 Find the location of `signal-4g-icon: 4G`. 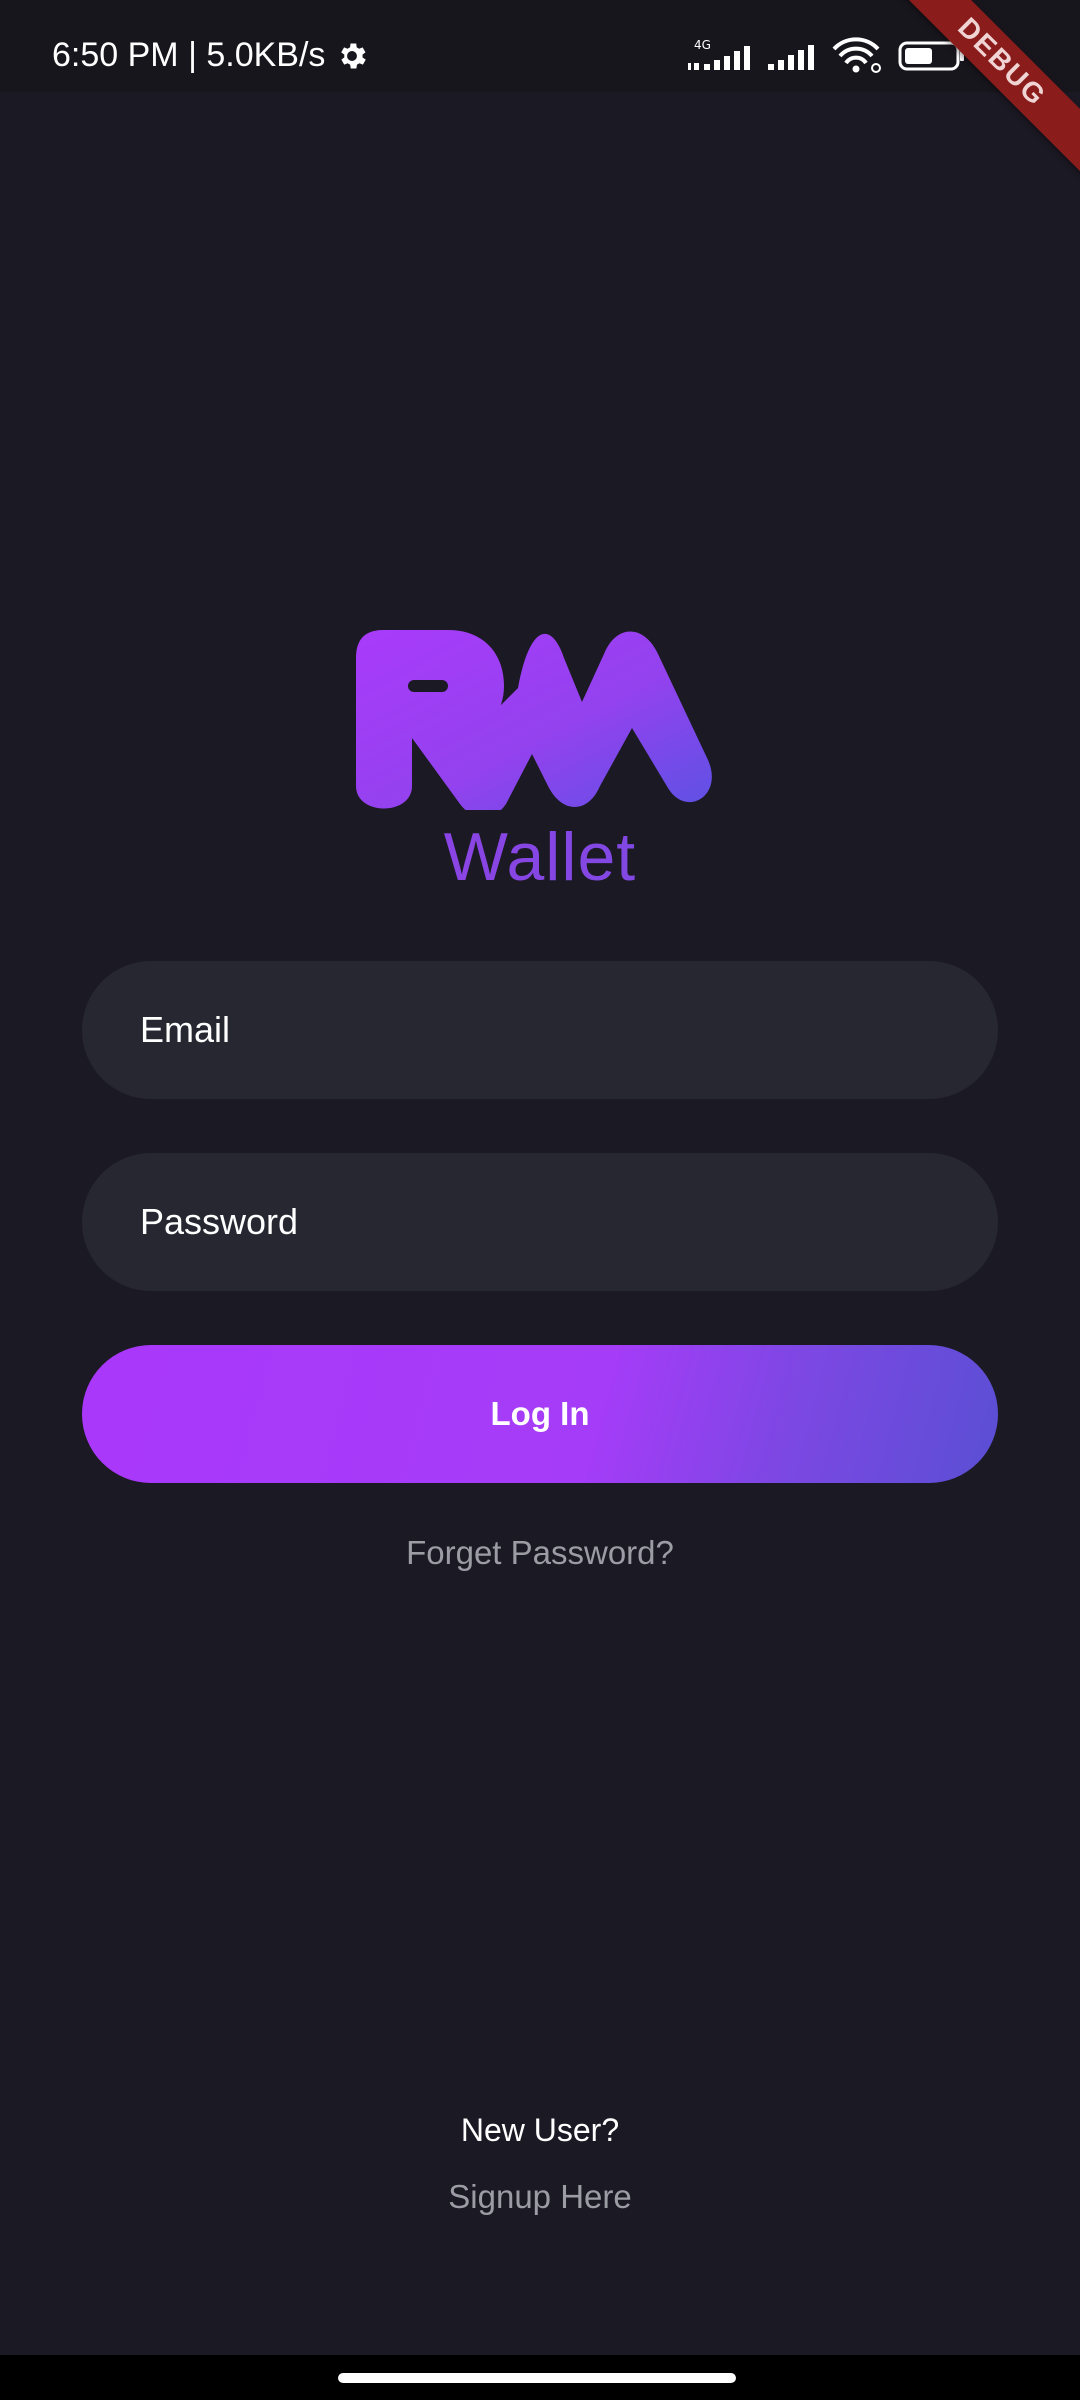

signal-4g-icon: 4G is located at coordinates (719, 54).